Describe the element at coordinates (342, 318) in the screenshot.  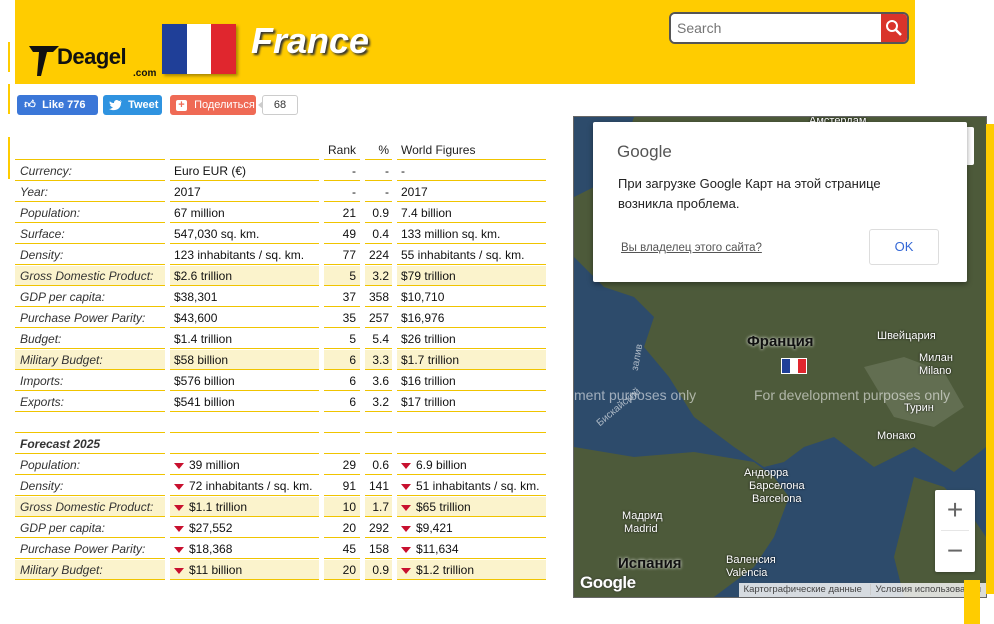
I see `row-rank: 35` at that location.